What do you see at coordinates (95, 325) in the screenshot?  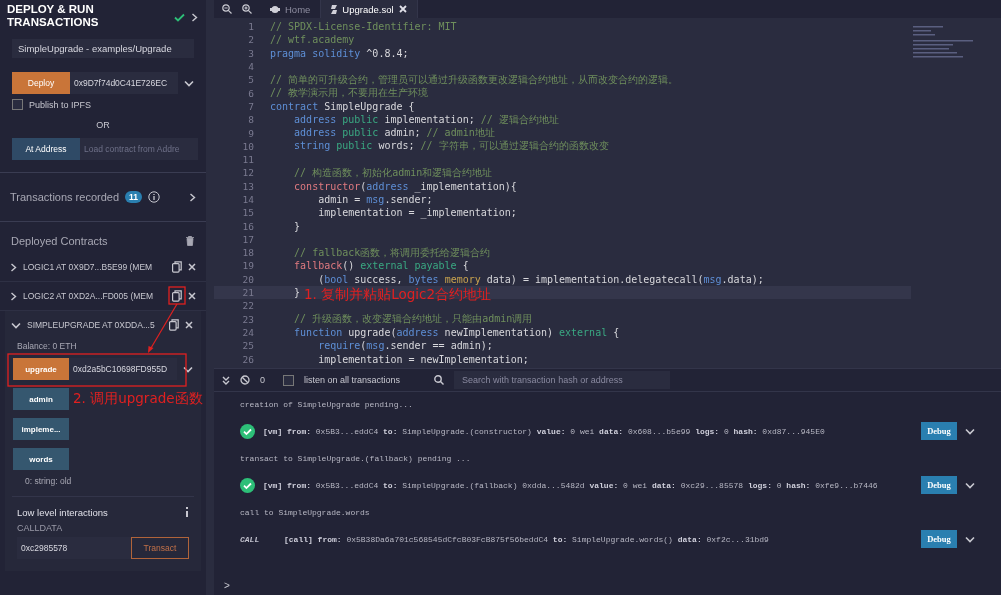 I see `contract-title: SIMPLEUPGRADE AT 0XDDA...5` at bounding box center [95, 325].